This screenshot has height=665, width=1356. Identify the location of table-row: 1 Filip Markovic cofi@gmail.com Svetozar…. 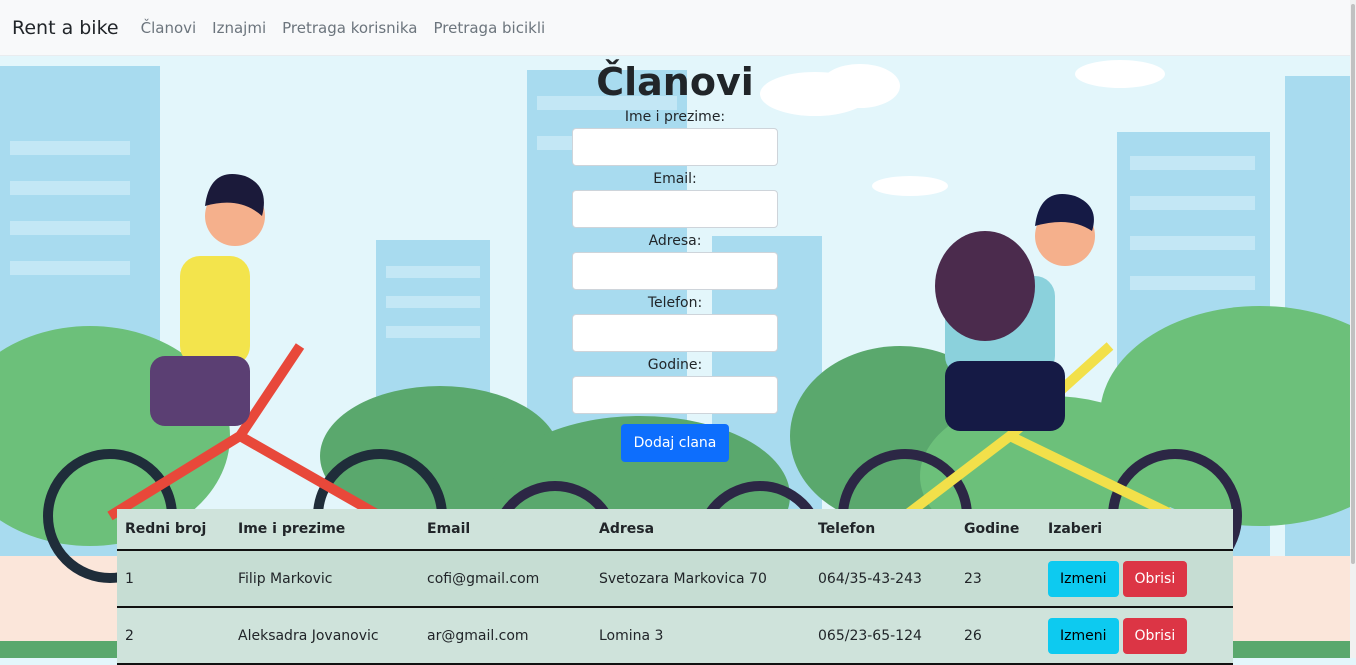
(675, 579).